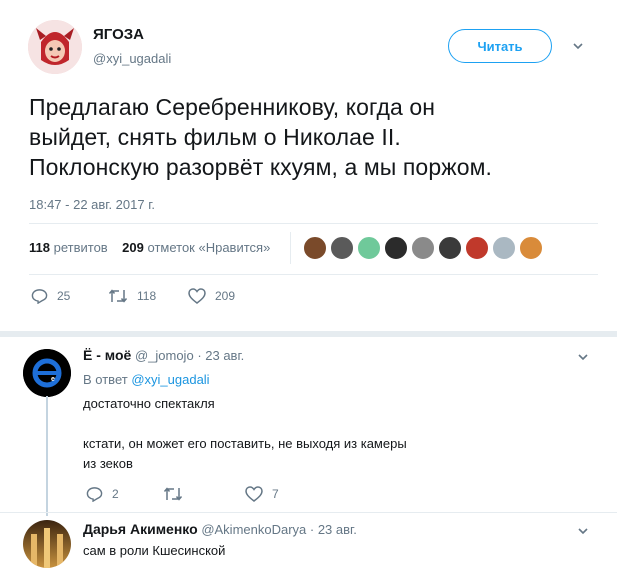 The width and height of the screenshot is (617, 569). Describe the element at coordinates (149, 403) in the screenshot. I see `reply-text-line: достаточно спектакля` at that location.